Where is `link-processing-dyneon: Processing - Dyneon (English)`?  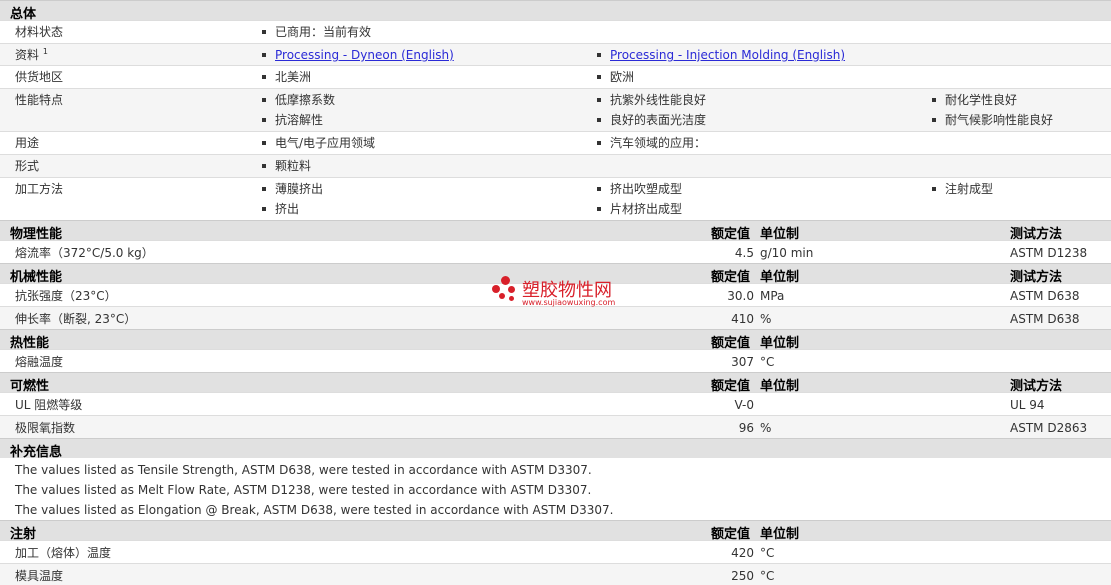
link-processing-dyneon: Processing - Dyneon (English) is located at coordinates (364, 55).